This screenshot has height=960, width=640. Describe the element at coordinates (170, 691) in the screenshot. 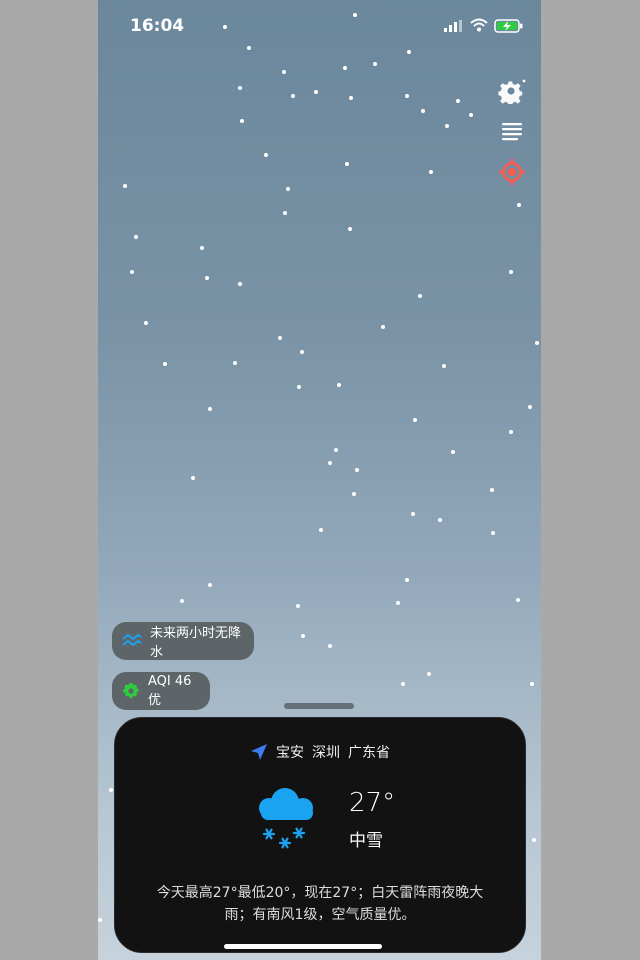

I see `aqi-text: AQI 46 优` at that location.